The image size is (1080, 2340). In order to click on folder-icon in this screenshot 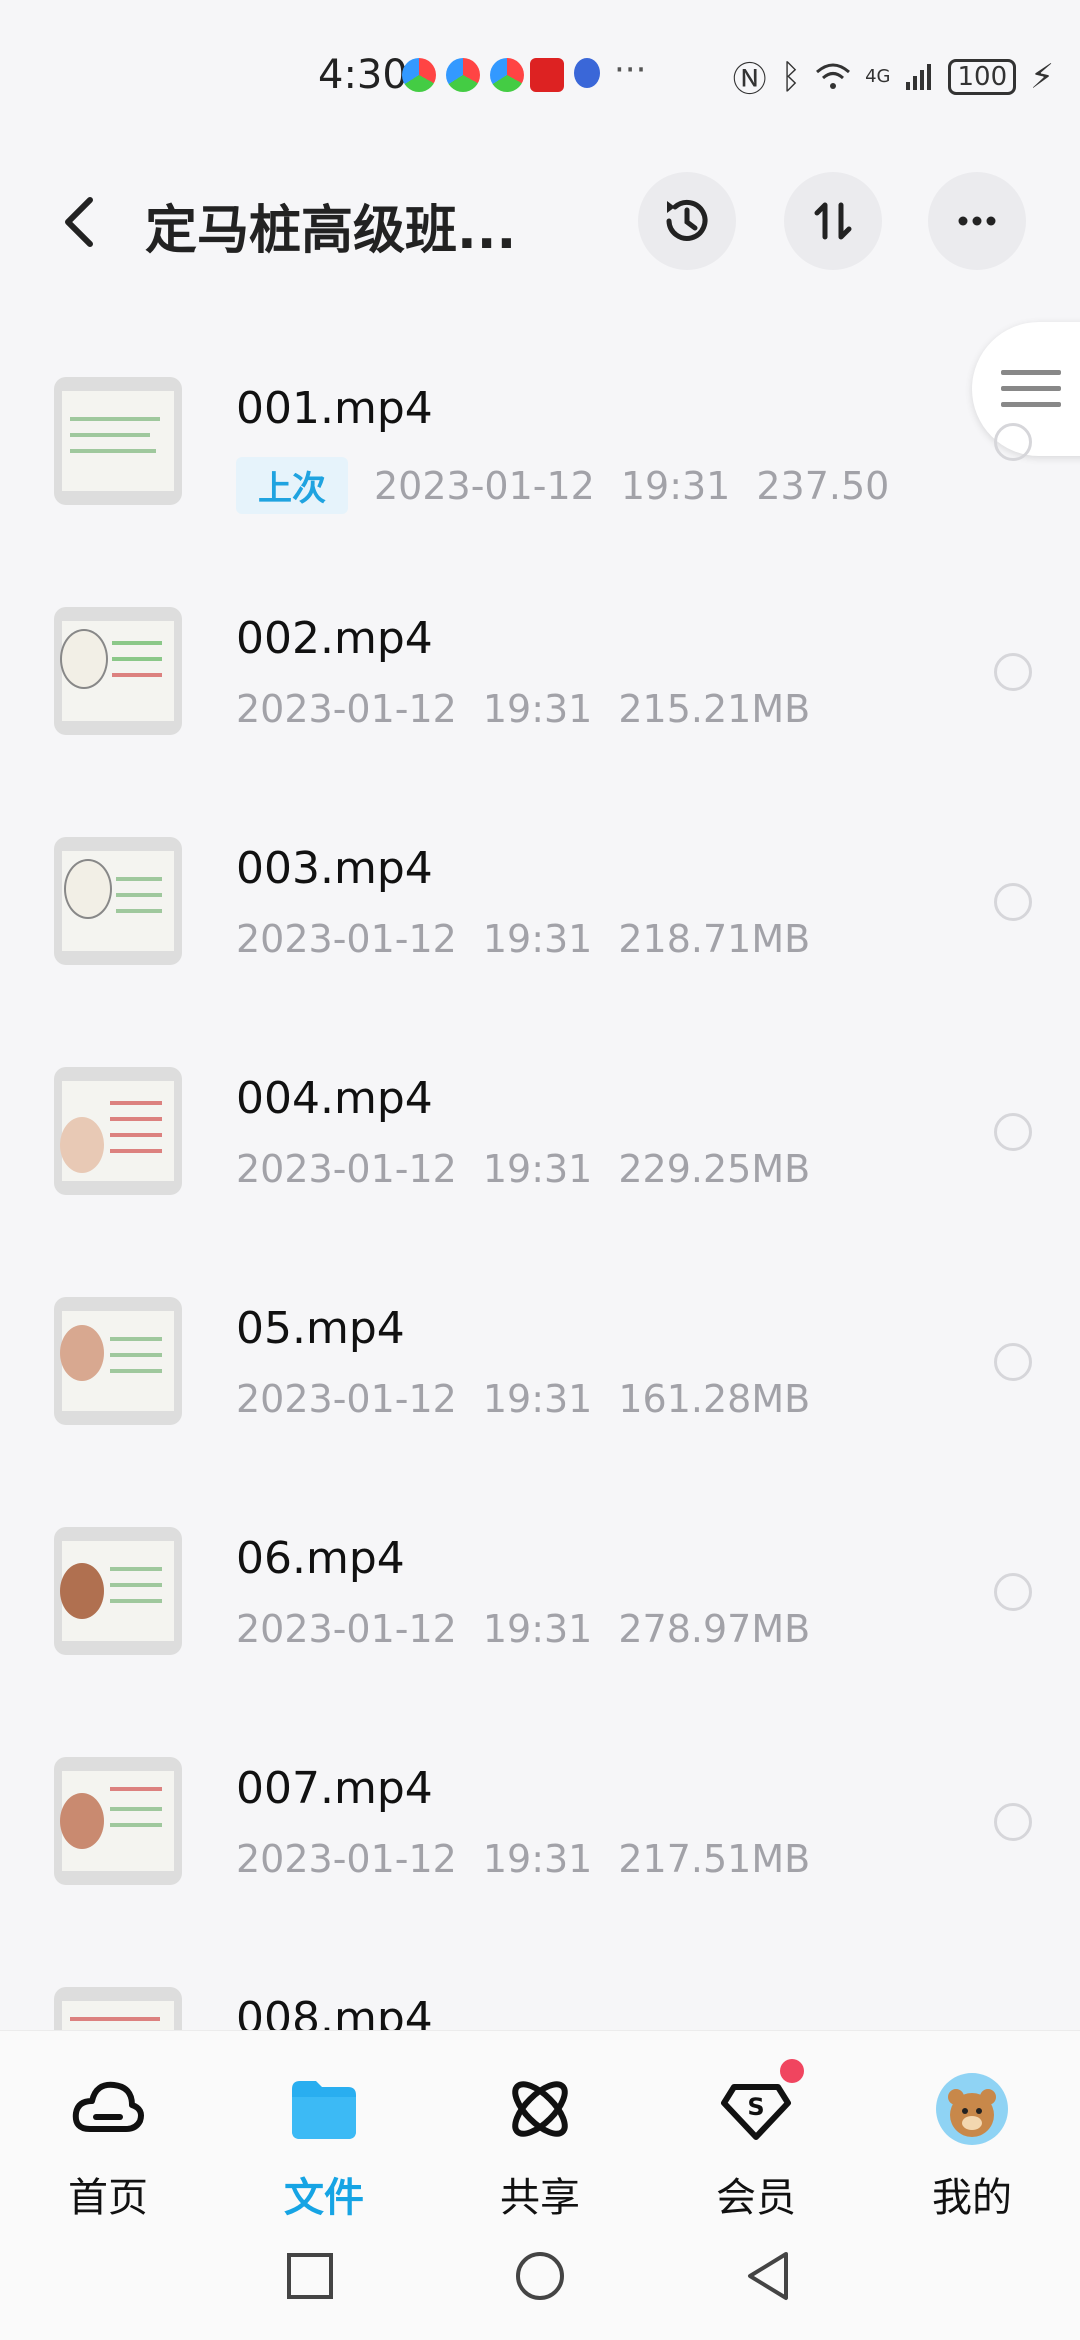, I will do `click(324, 2110)`.